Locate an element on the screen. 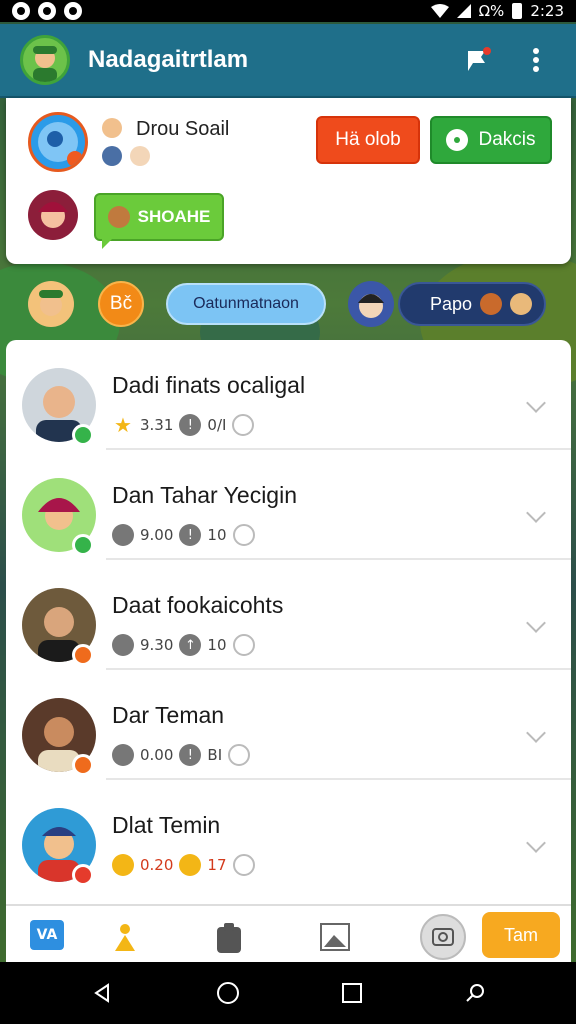  person-button is located at coordinates (125, 937).